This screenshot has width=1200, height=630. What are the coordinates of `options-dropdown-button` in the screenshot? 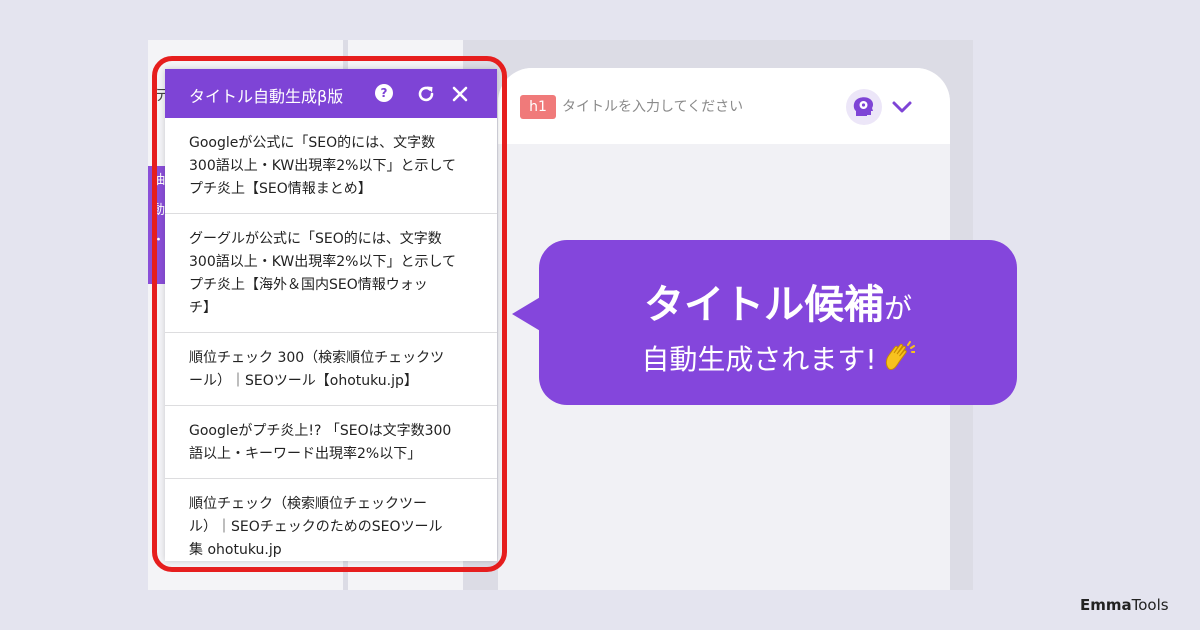 It's located at (902, 107).